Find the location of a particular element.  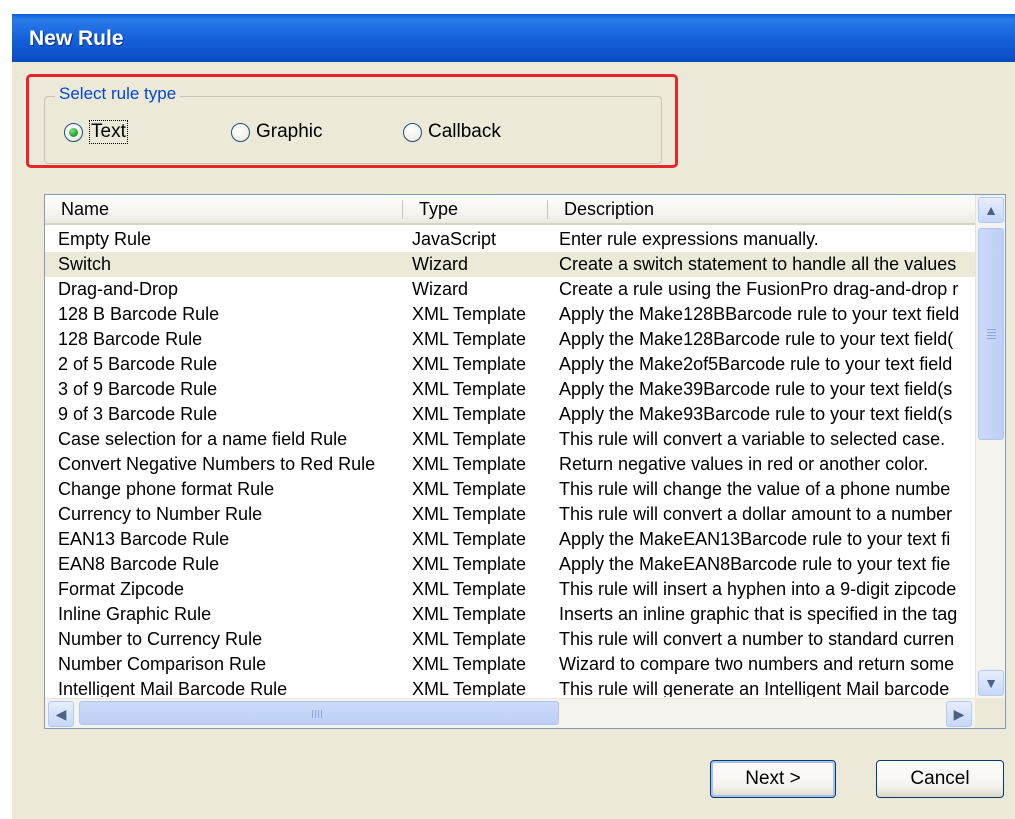

scroll-left-button: ◀ is located at coordinates (61, 714).